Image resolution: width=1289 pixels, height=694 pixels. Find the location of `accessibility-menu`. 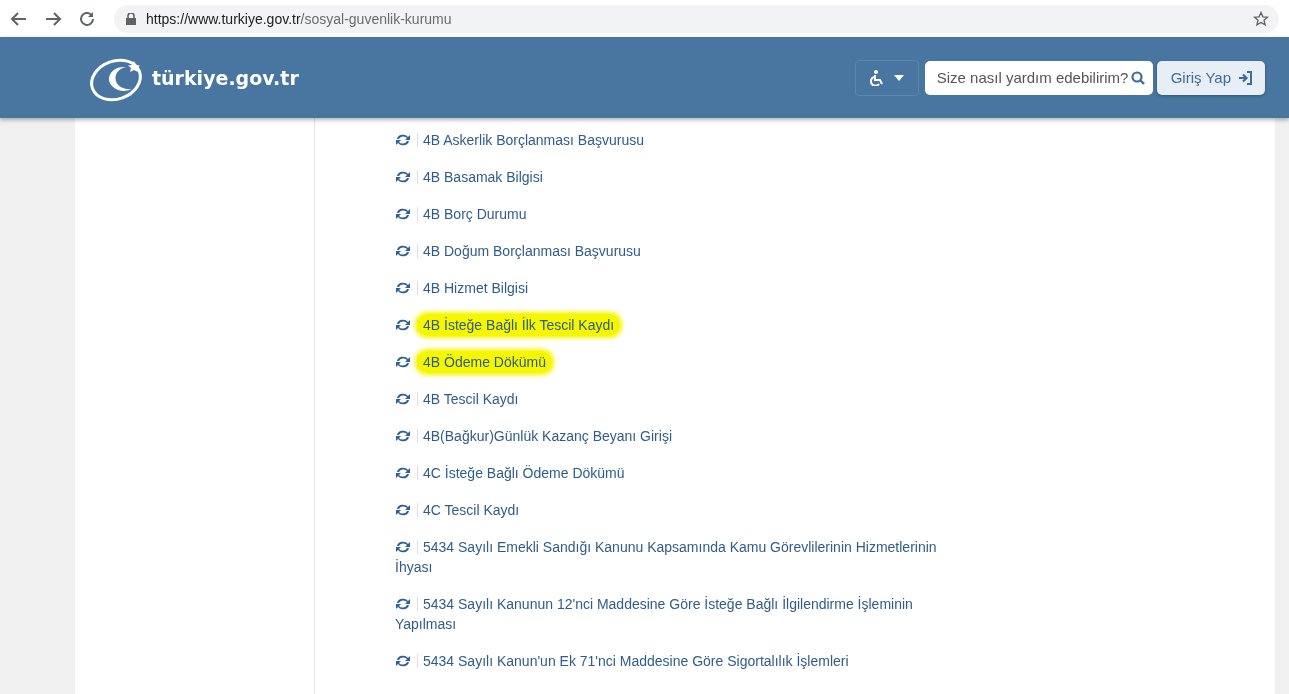

accessibility-menu is located at coordinates (886, 77).